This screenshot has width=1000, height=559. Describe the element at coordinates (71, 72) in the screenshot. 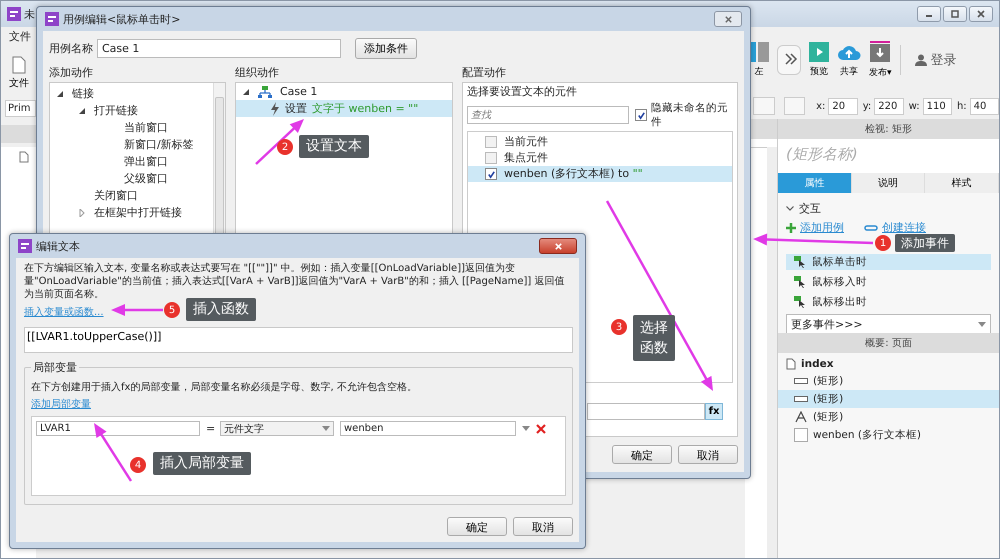

I see `column-title: 添加动作` at that location.